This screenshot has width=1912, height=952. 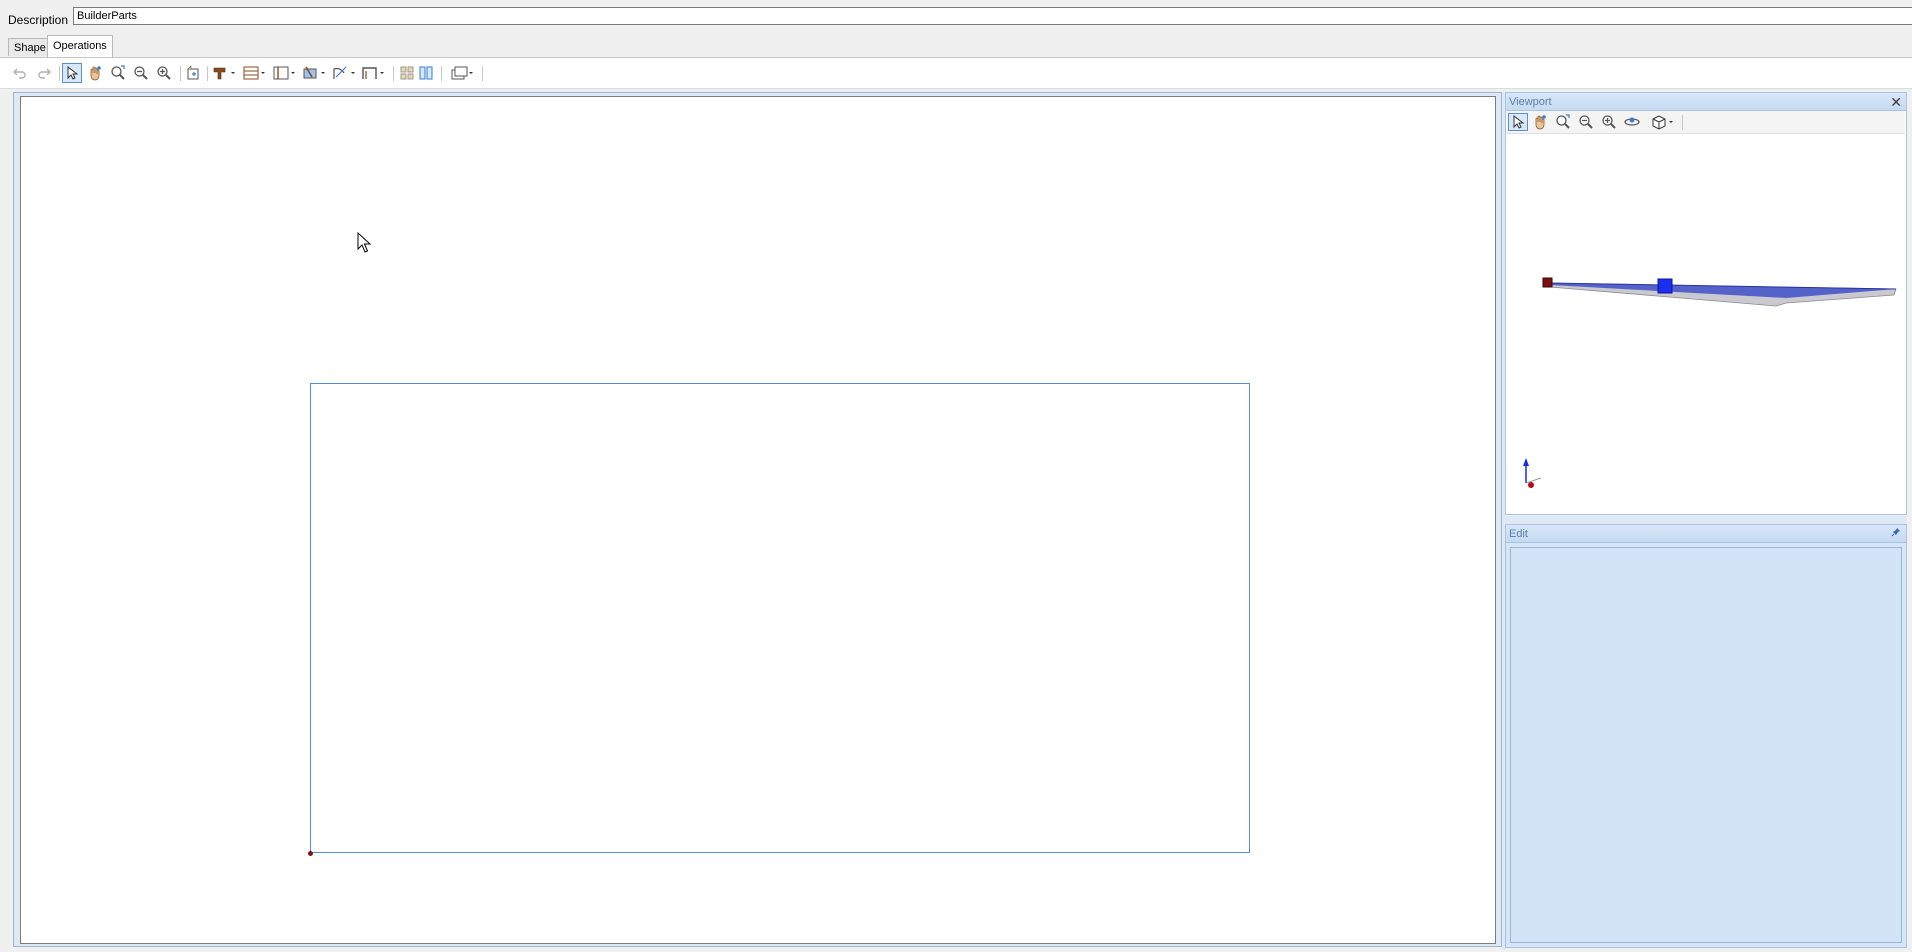 What do you see at coordinates (38, 20) in the screenshot?
I see `description-label: Description` at bounding box center [38, 20].